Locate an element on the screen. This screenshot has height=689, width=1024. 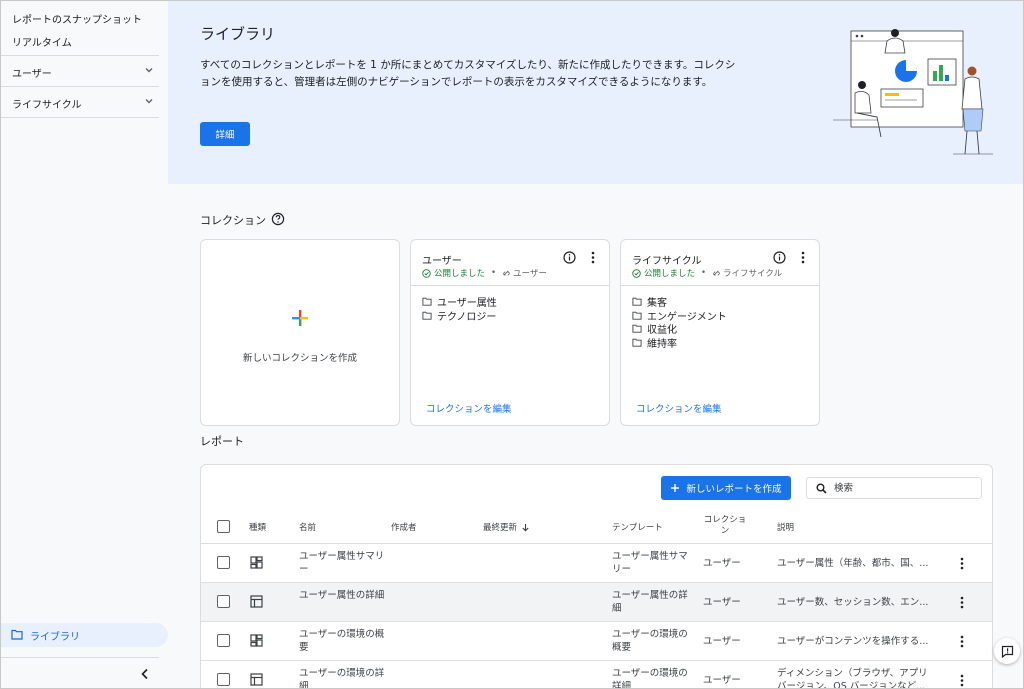
collection-status: 公開しました • ライフサイクル is located at coordinates (707, 273).